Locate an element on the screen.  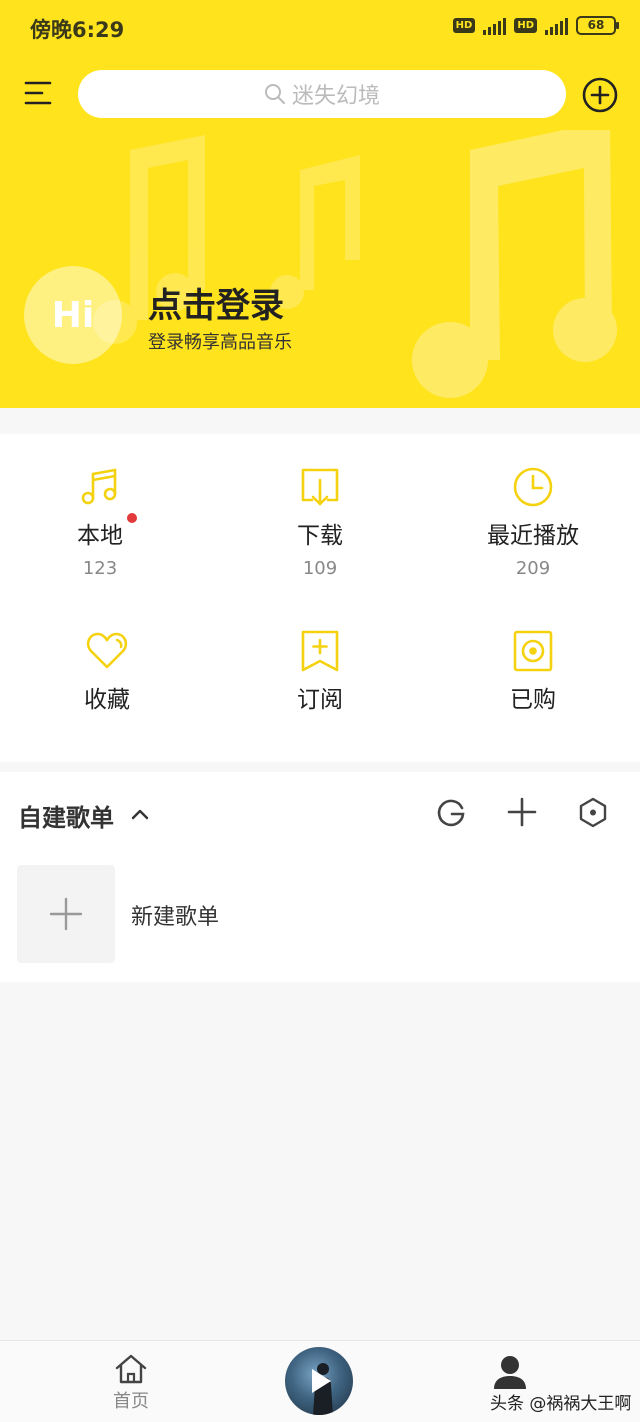
hd-badge: HD is located at coordinates (464, 25).